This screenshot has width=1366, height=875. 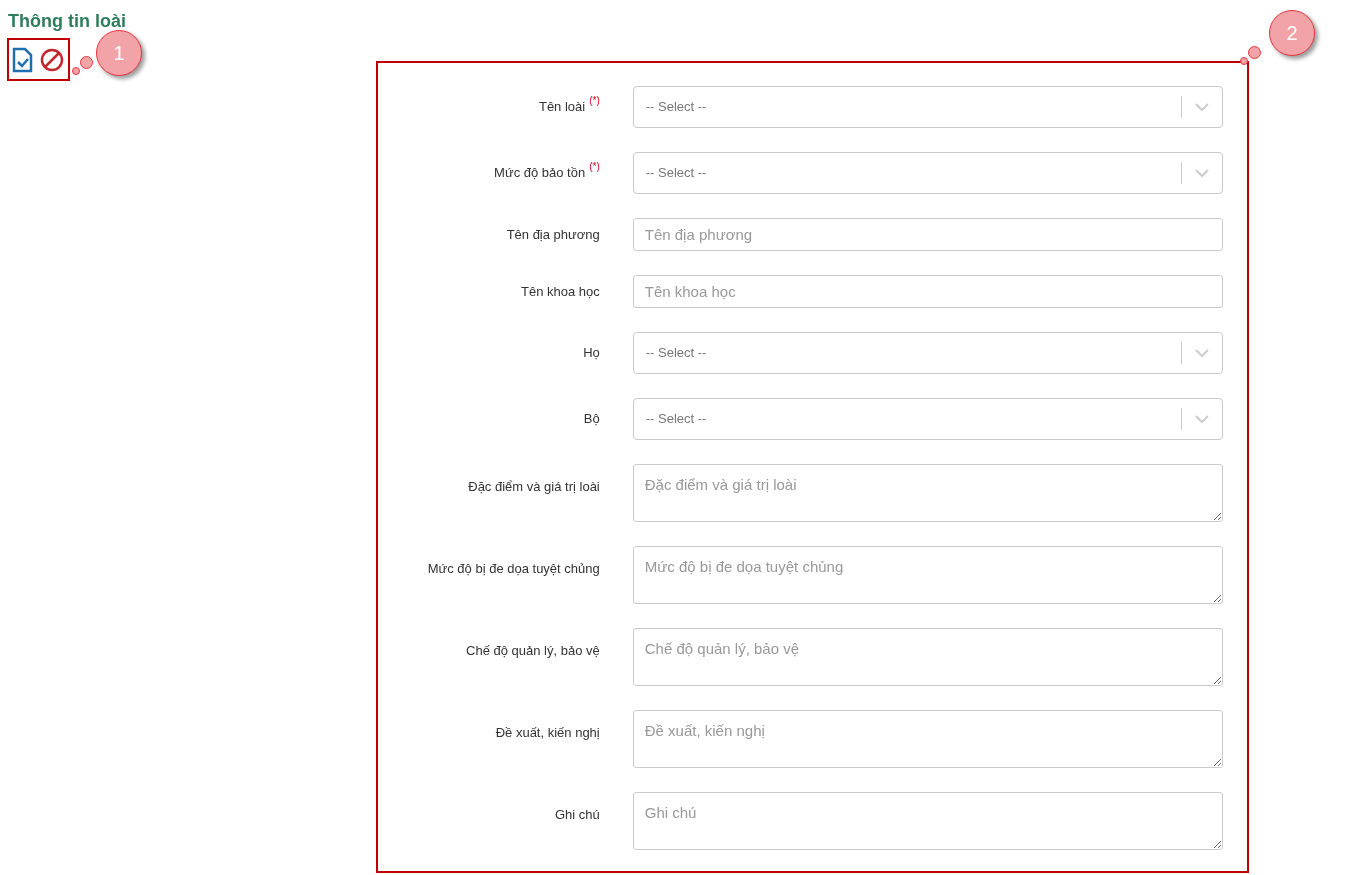 What do you see at coordinates (927, 657) in the screenshot?
I see `text-area: Chế độ quản lý, bảo vệ` at bounding box center [927, 657].